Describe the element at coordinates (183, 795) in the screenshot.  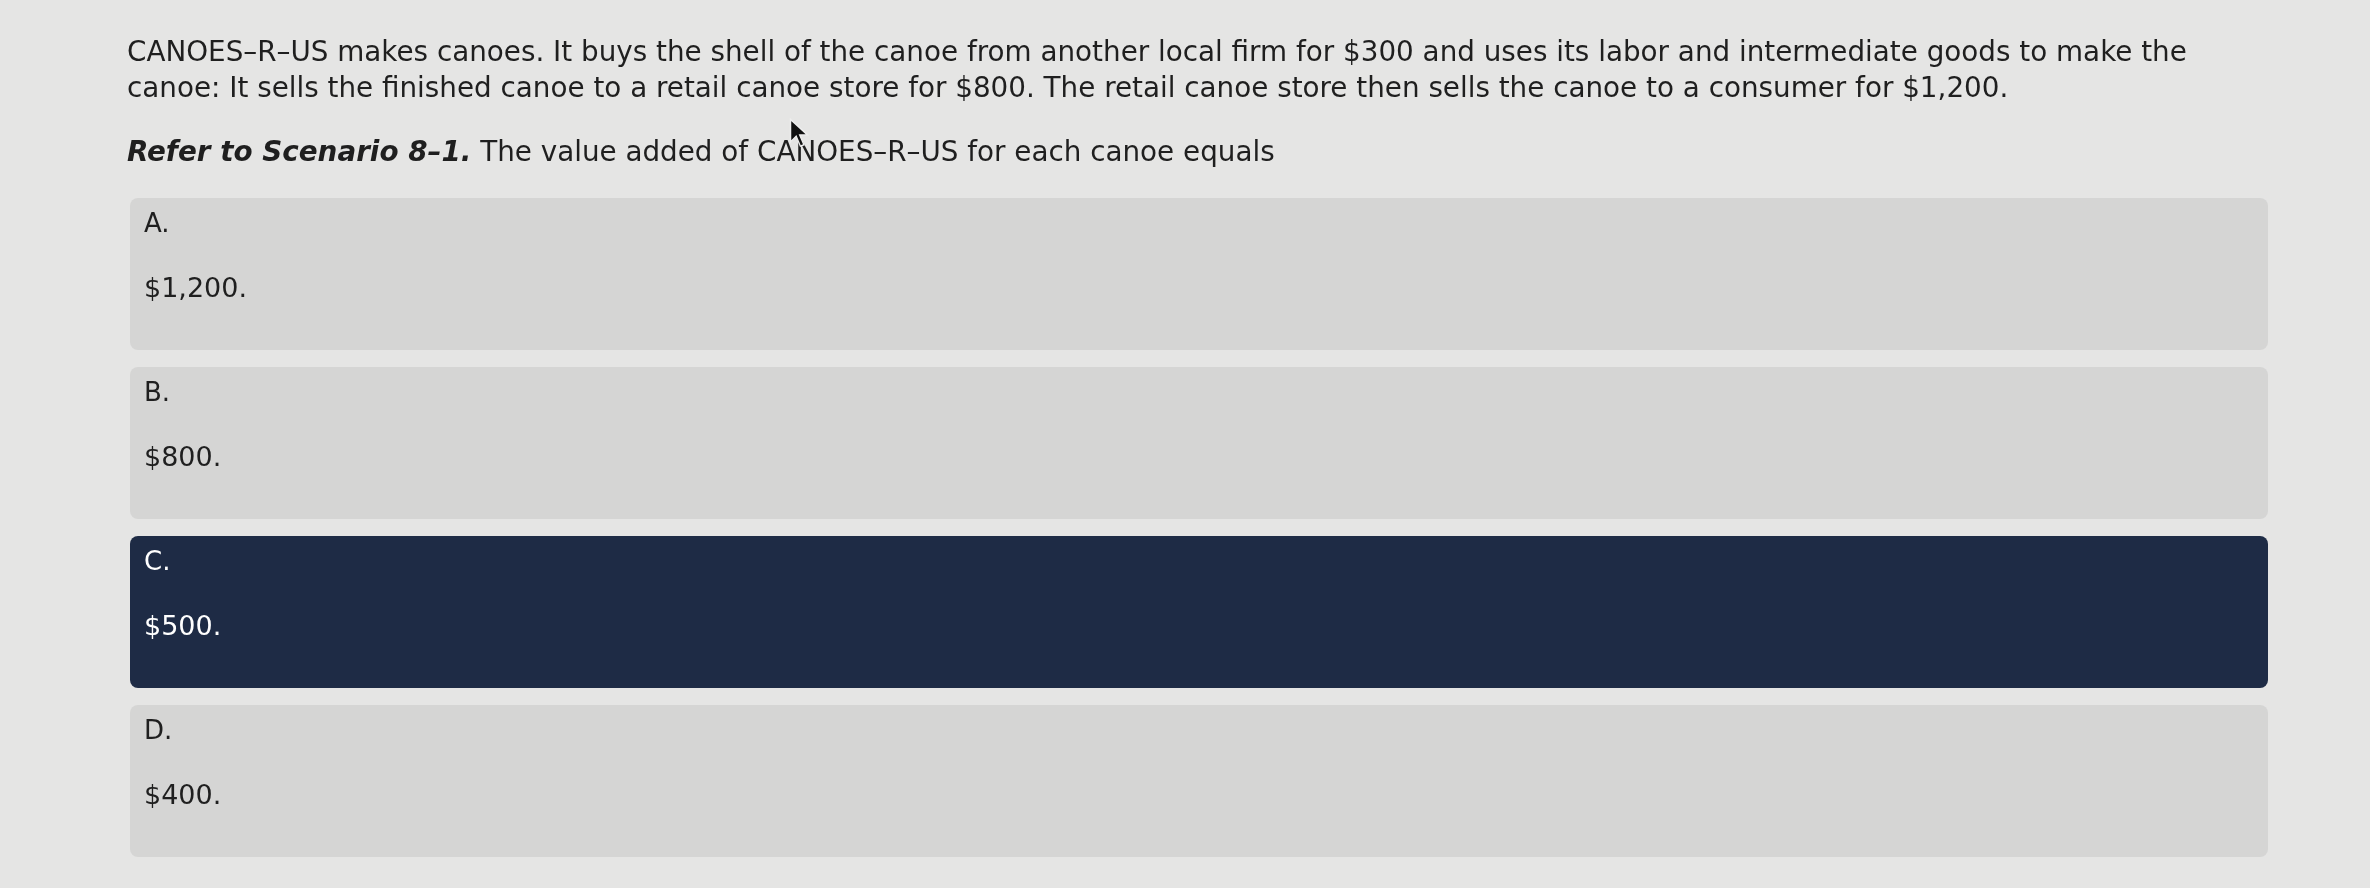
I see `option-text: $400.` at that location.